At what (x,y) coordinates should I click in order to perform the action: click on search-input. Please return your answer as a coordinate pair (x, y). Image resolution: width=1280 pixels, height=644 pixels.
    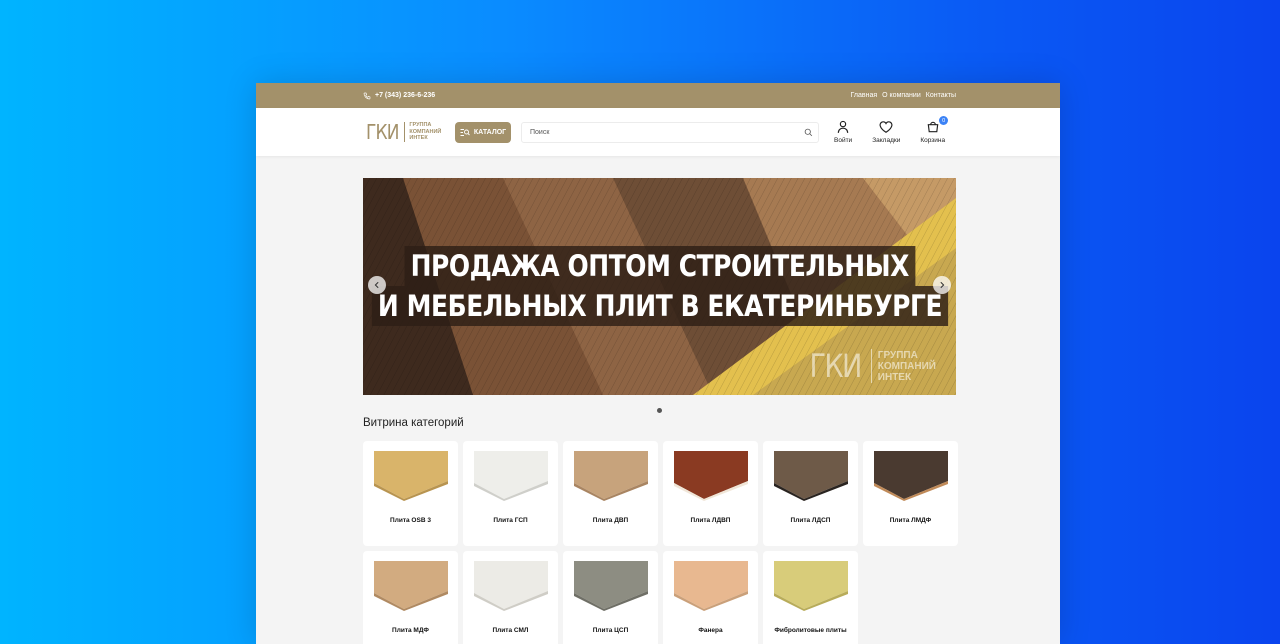
    Looking at the image, I should click on (660, 132).